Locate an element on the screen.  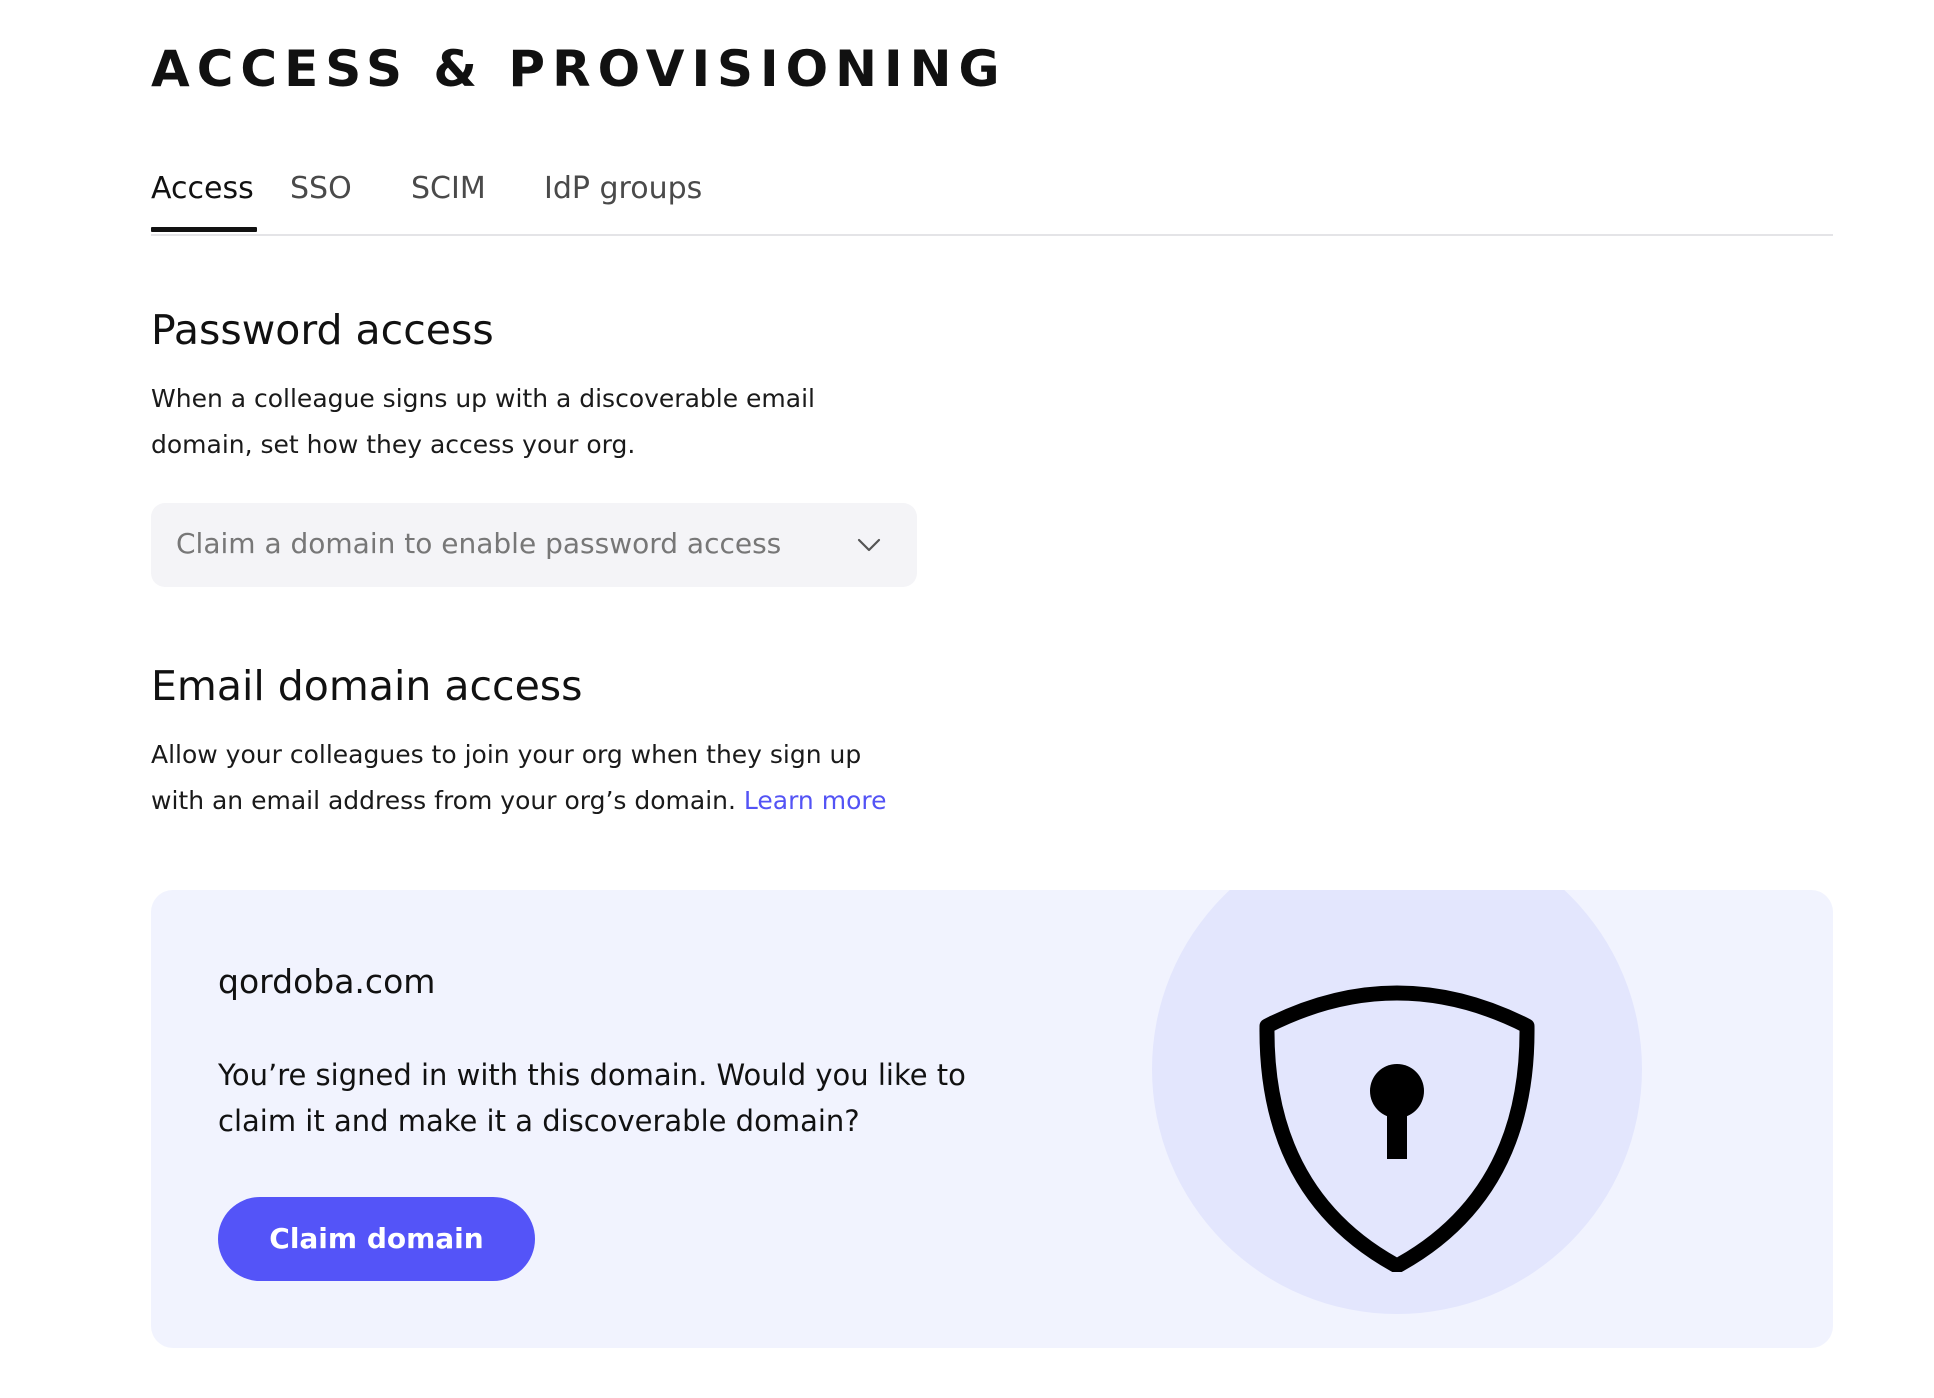
active-tab-indicator is located at coordinates (204, 229).